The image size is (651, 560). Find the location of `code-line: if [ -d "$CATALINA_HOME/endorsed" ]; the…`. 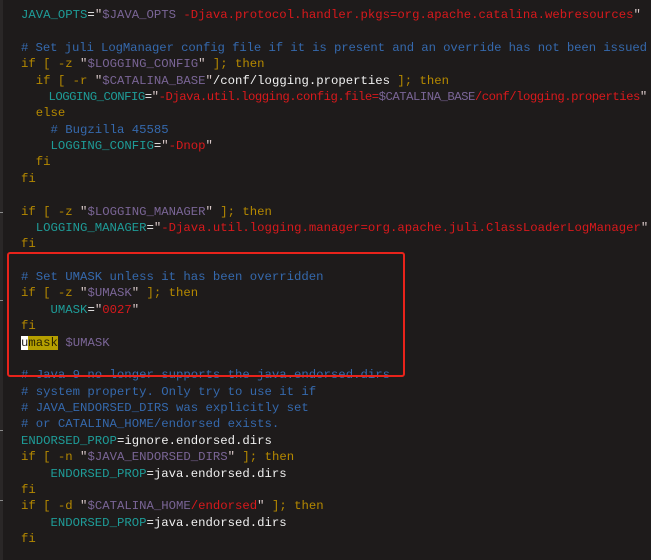

code-line: if [ -d "$CATALINA_HOME/endorsed" ]; the… is located at coordinates (172, 506).